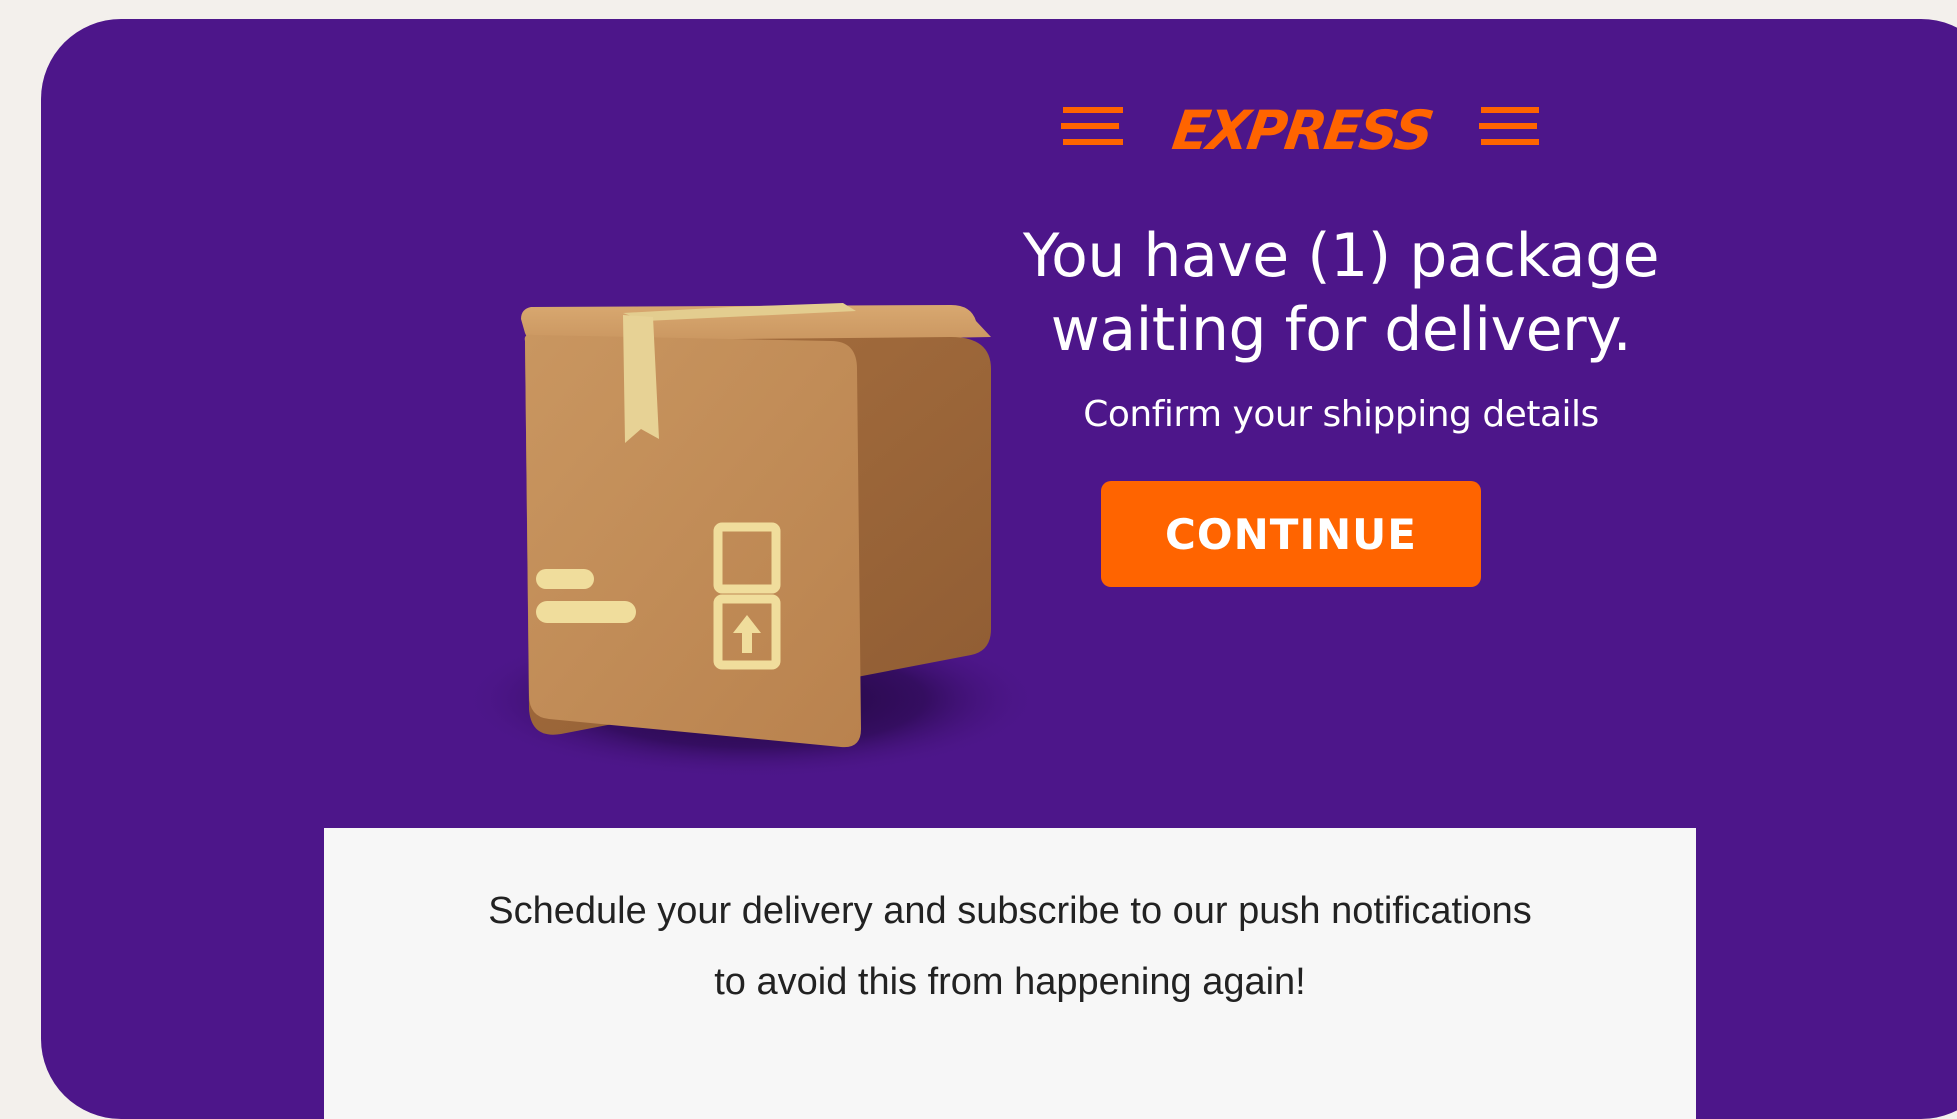  Describe the element at coordinates (1291, 534) in the screenshot. I see `continue-button: CONTINUE` at that location.